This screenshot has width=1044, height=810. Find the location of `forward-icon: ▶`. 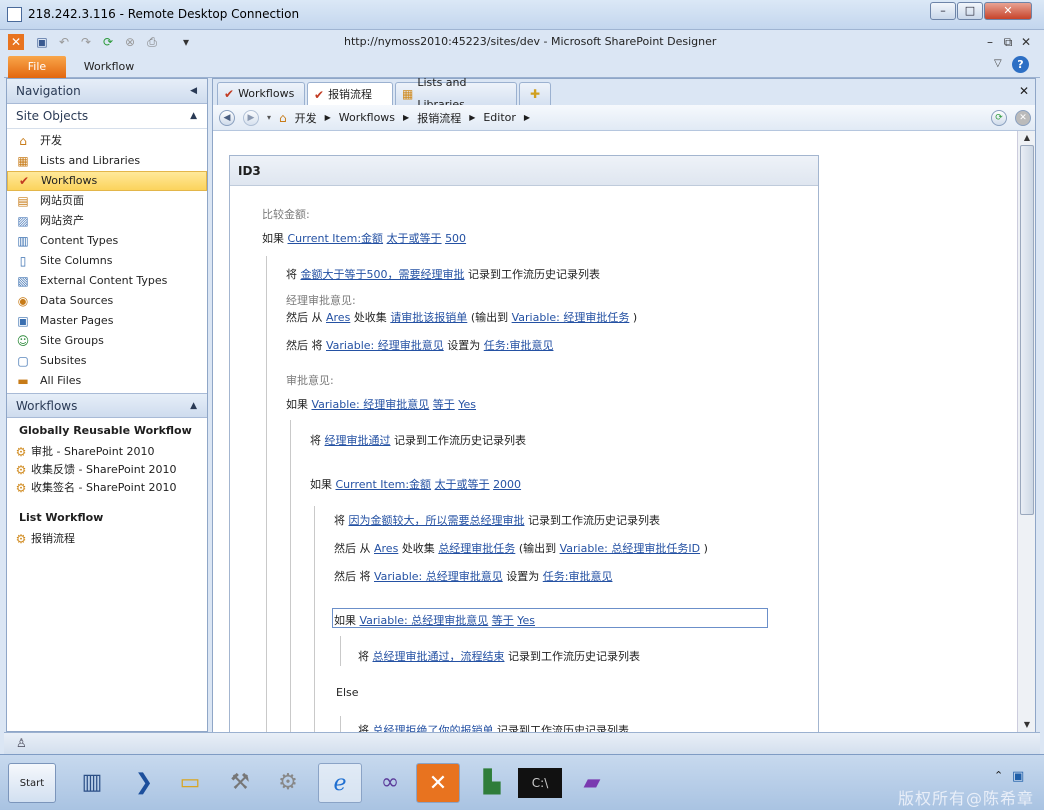

forward-icon: ▶ is located at coordinates (251, 117).